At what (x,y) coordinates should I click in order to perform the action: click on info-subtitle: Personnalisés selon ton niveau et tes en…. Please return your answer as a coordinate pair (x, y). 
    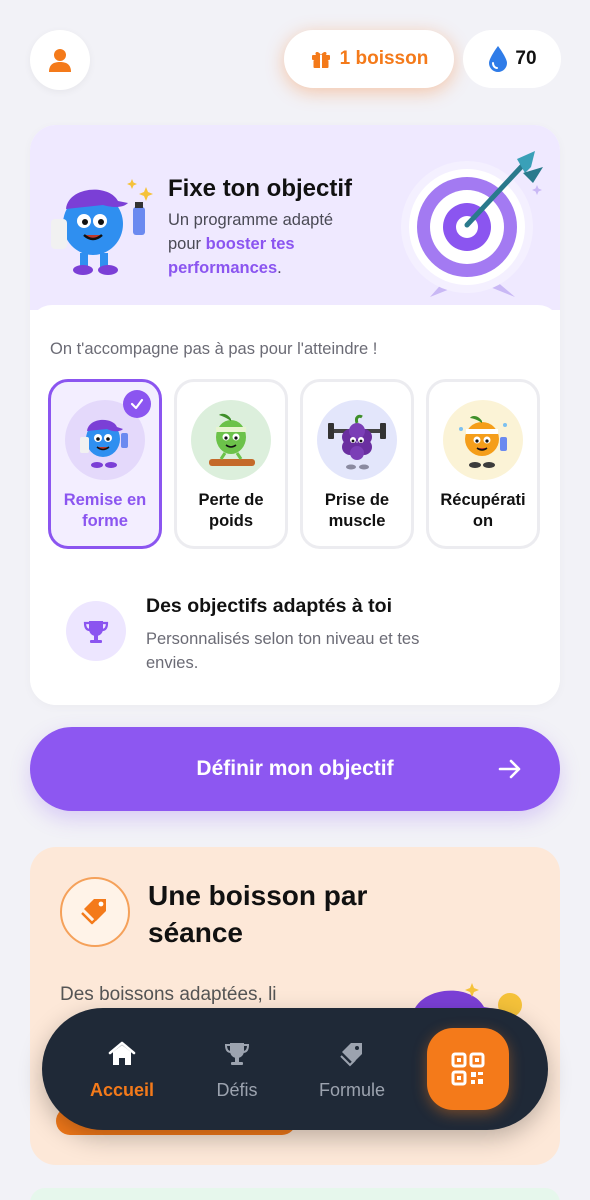
    Looking at the image, I should click on (283, 651).